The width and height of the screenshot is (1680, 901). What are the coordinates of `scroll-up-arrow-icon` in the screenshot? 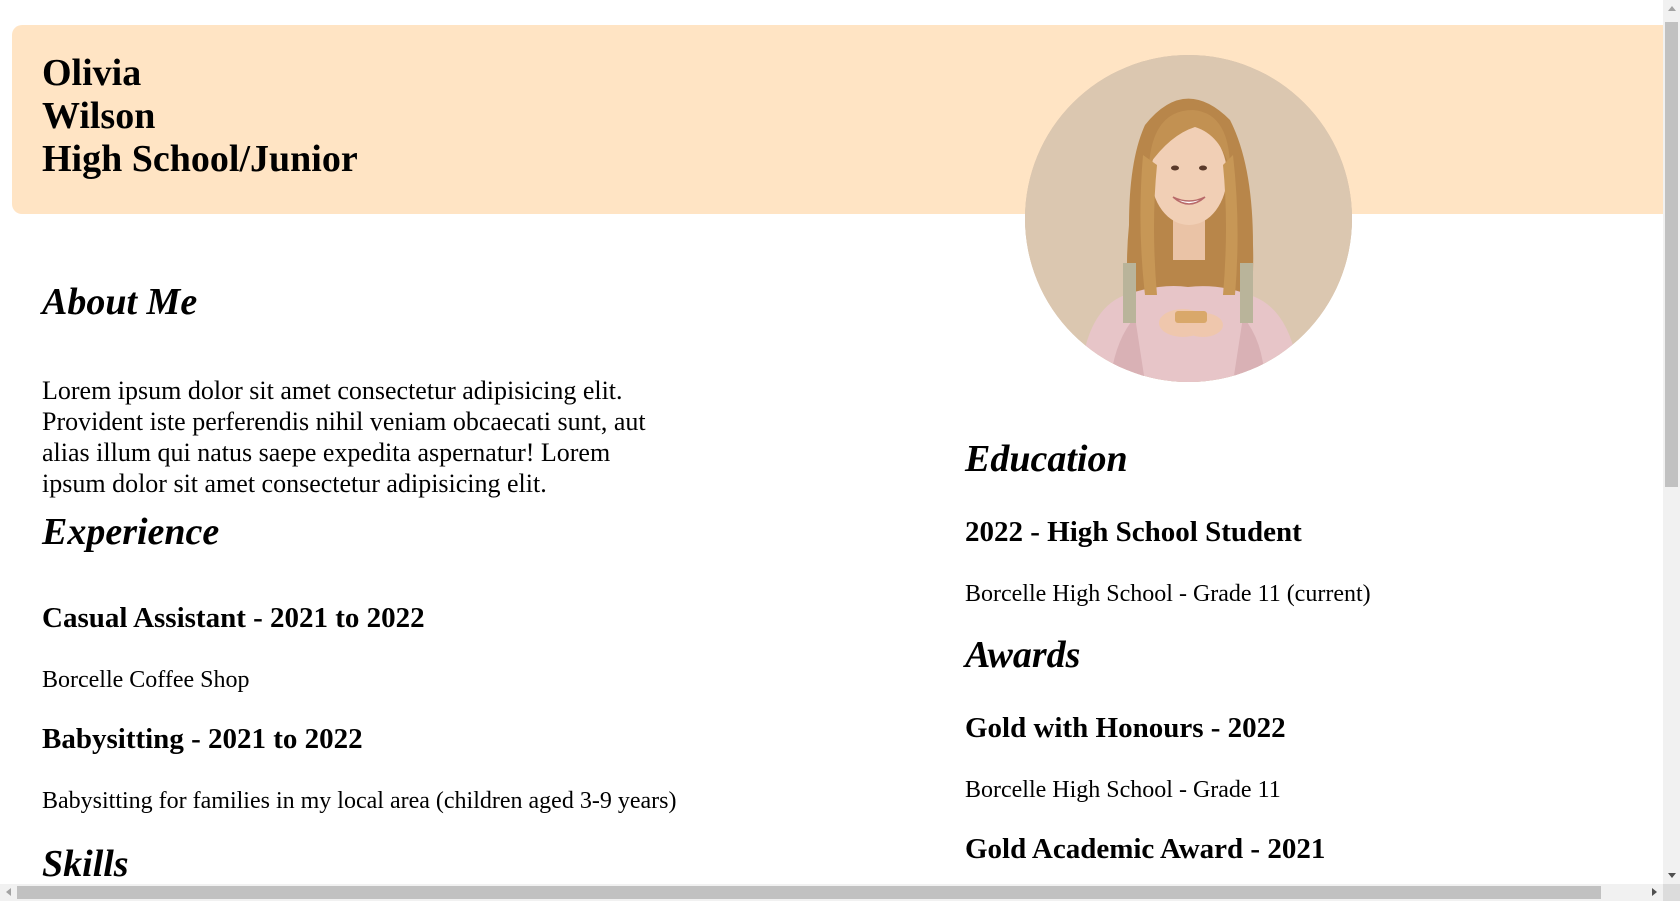 It's located at (1672, 8).